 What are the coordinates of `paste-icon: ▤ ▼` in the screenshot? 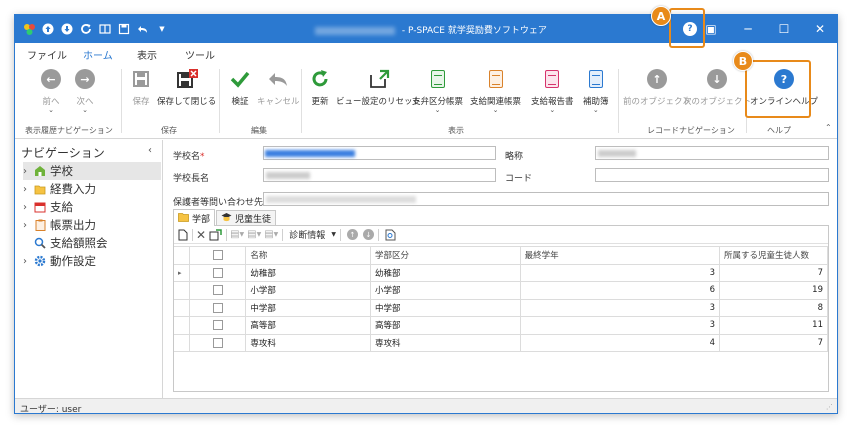 It's located at (254, 235).